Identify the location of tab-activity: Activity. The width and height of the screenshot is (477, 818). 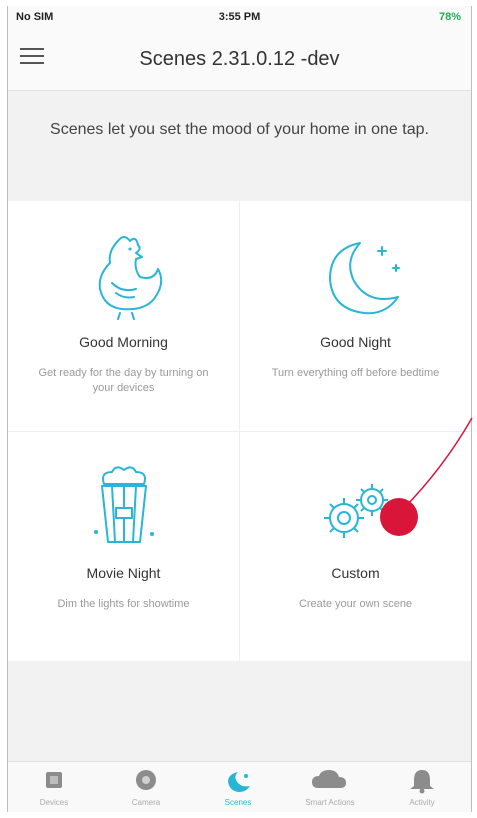
(422, 790).